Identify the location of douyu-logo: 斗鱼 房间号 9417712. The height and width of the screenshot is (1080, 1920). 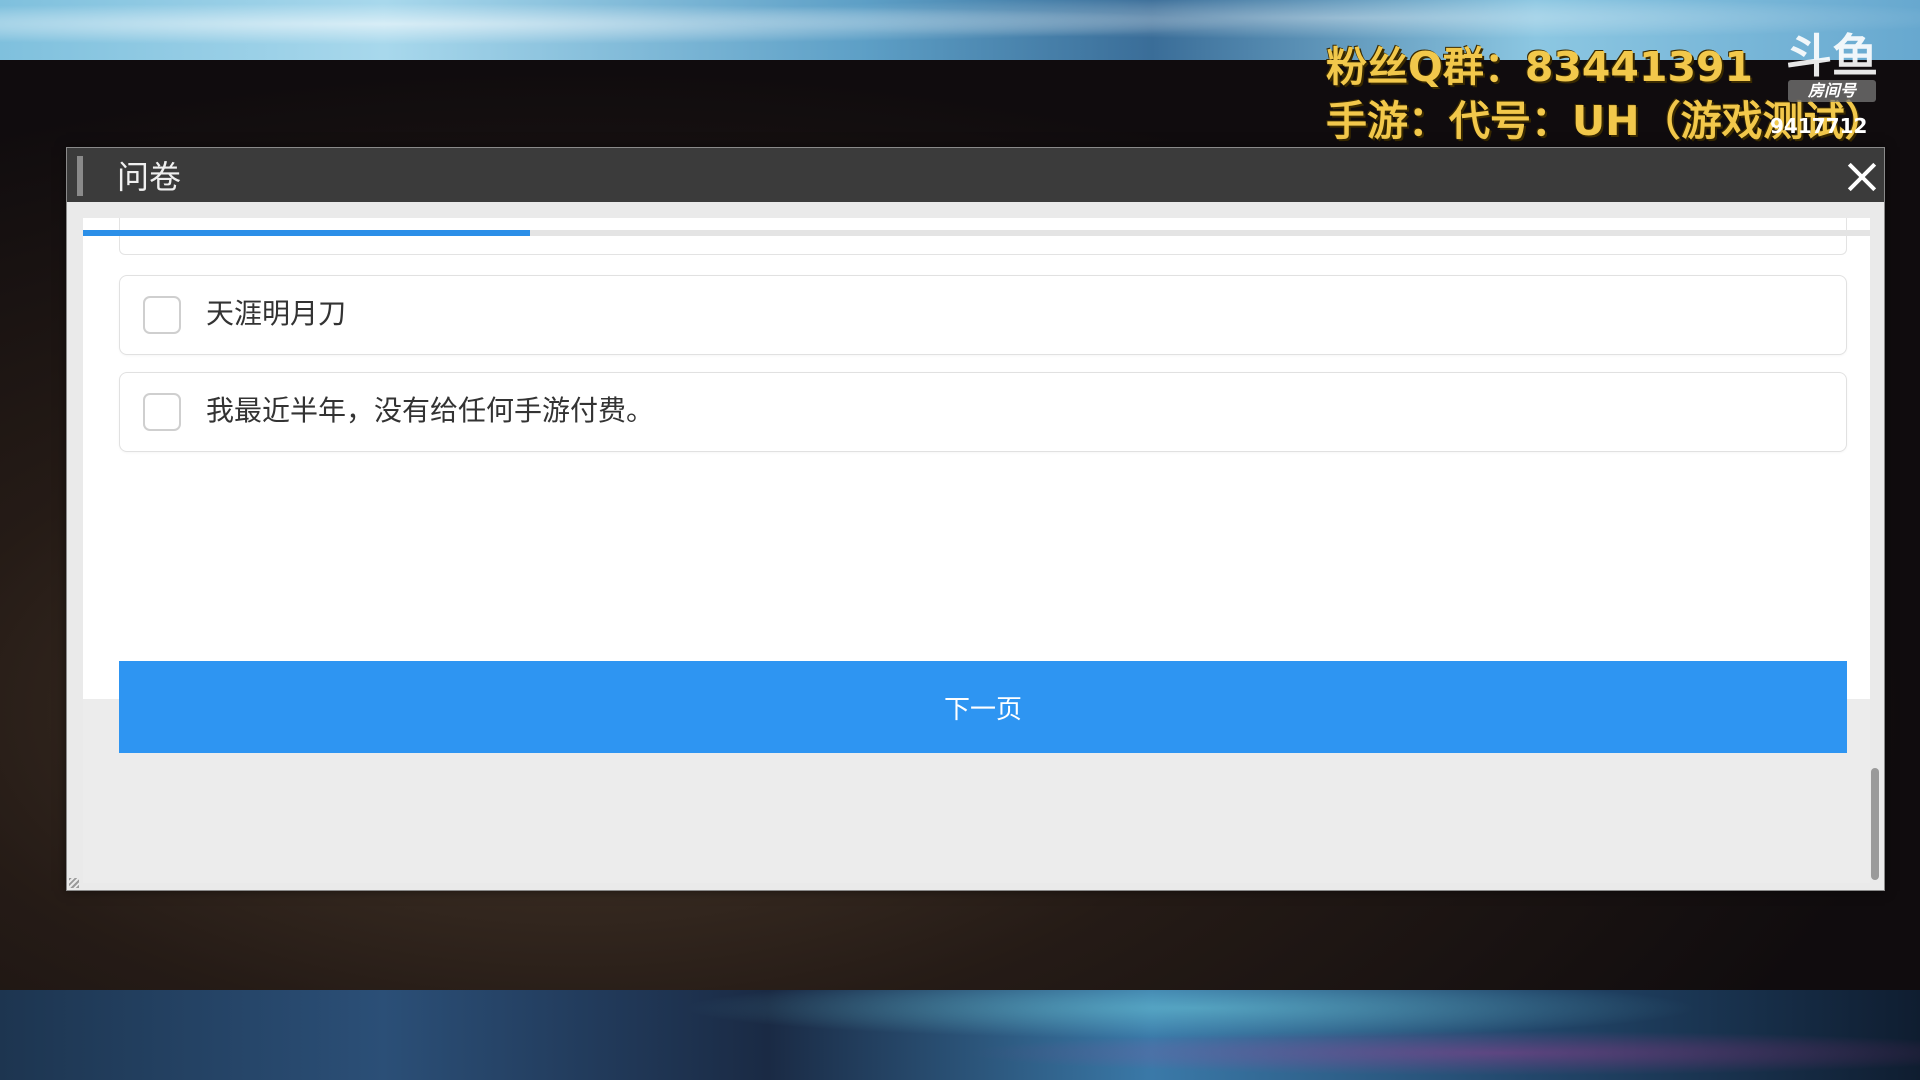
(1826, 83).